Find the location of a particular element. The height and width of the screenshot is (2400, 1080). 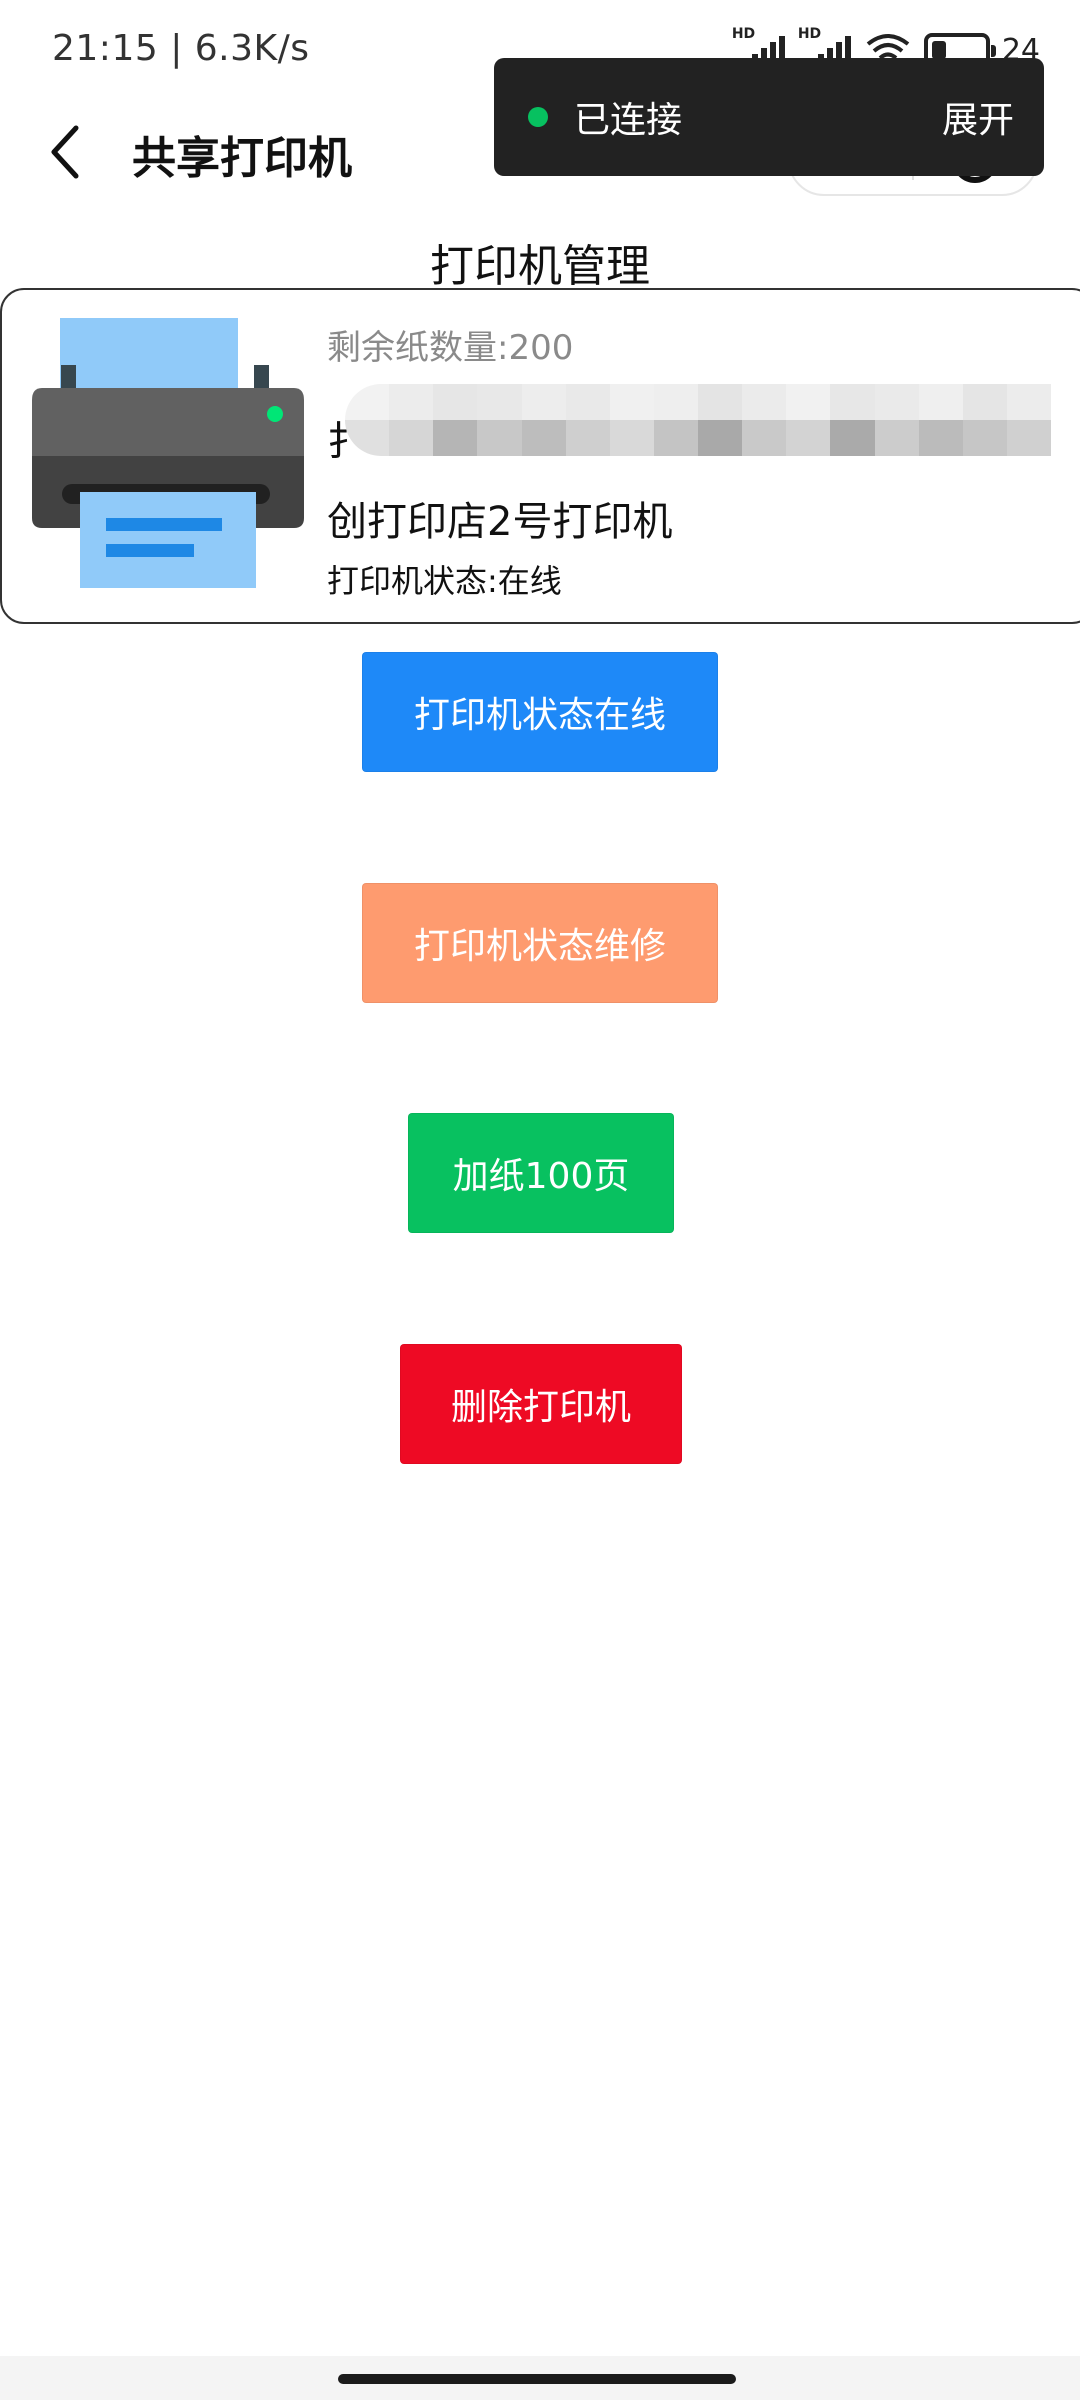

page-title: 打印机管理 is located at coordinates (540, 266).